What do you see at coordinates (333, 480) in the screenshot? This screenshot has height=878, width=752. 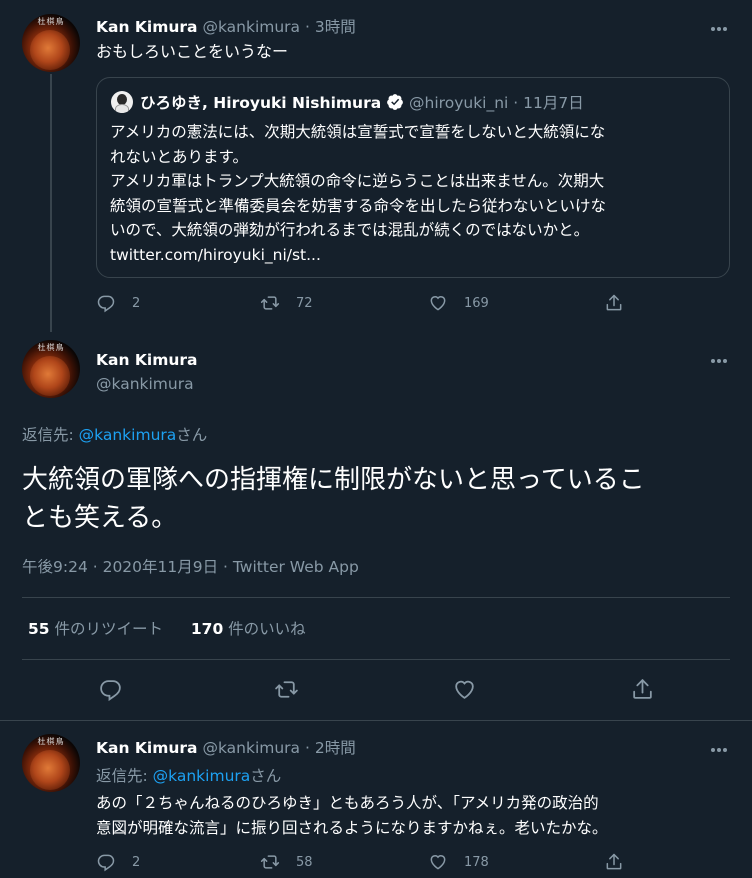 I see `main-text-line: 大統領の軍隊への指揮権に制限がないと思っているこ` at bounding box center [333, 480].